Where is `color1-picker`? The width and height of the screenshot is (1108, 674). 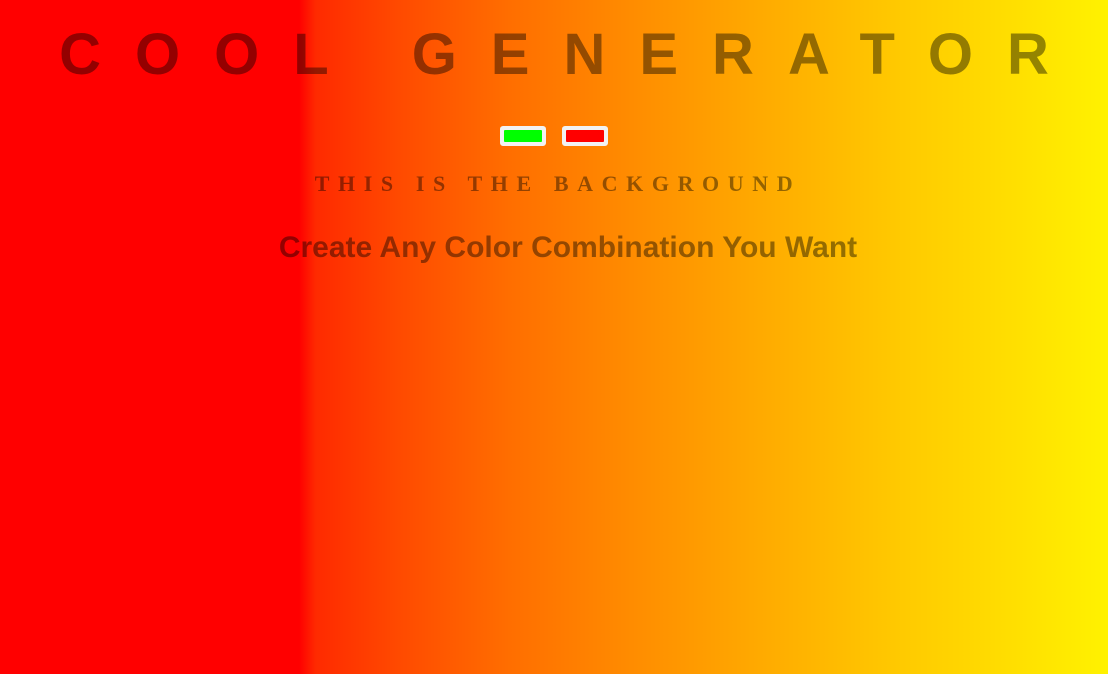
color1-picker is located at coordinates (523, 136).